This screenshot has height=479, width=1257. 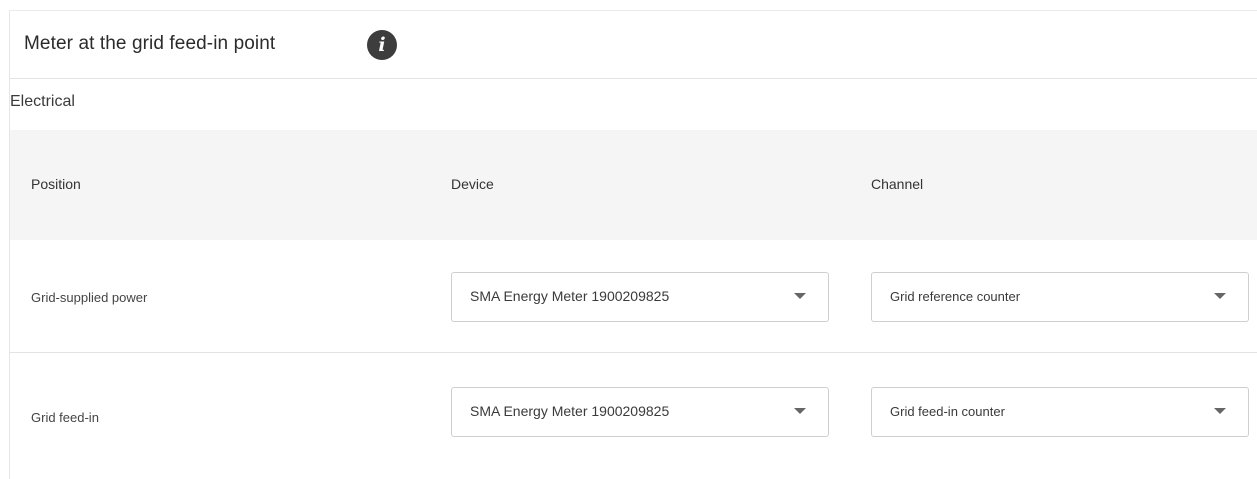 What do you see at coordinates (42, 101) in the screenshot?
I see `section-label: Electrical` at bounding box center [42, 101].